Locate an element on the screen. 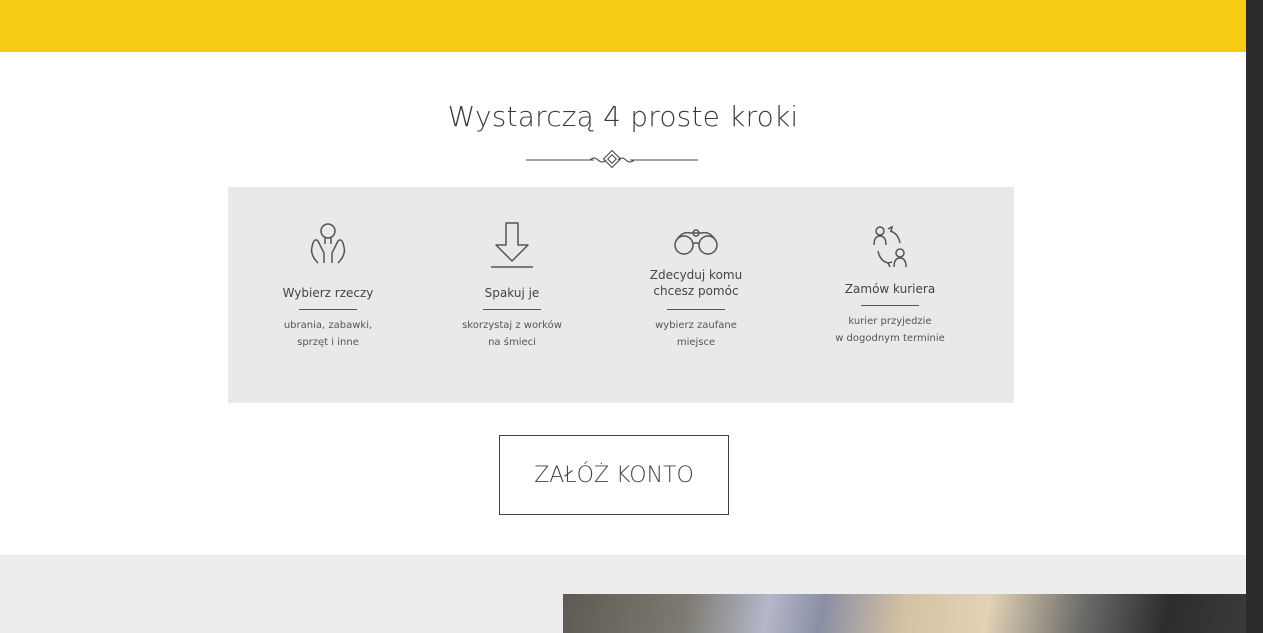 This screenshot has width=1263, height=633. header-yellow-band is located at coordinates (623, 26).